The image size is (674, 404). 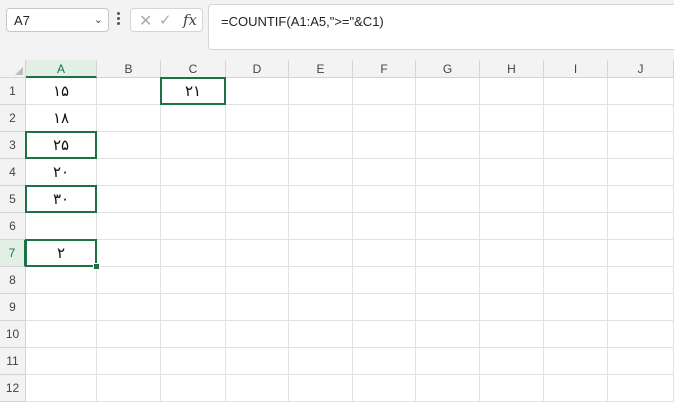 What do you see at coordinates (257, 118) in the screenshot?
I see `cell-d2` at bounding box center [257, 118].